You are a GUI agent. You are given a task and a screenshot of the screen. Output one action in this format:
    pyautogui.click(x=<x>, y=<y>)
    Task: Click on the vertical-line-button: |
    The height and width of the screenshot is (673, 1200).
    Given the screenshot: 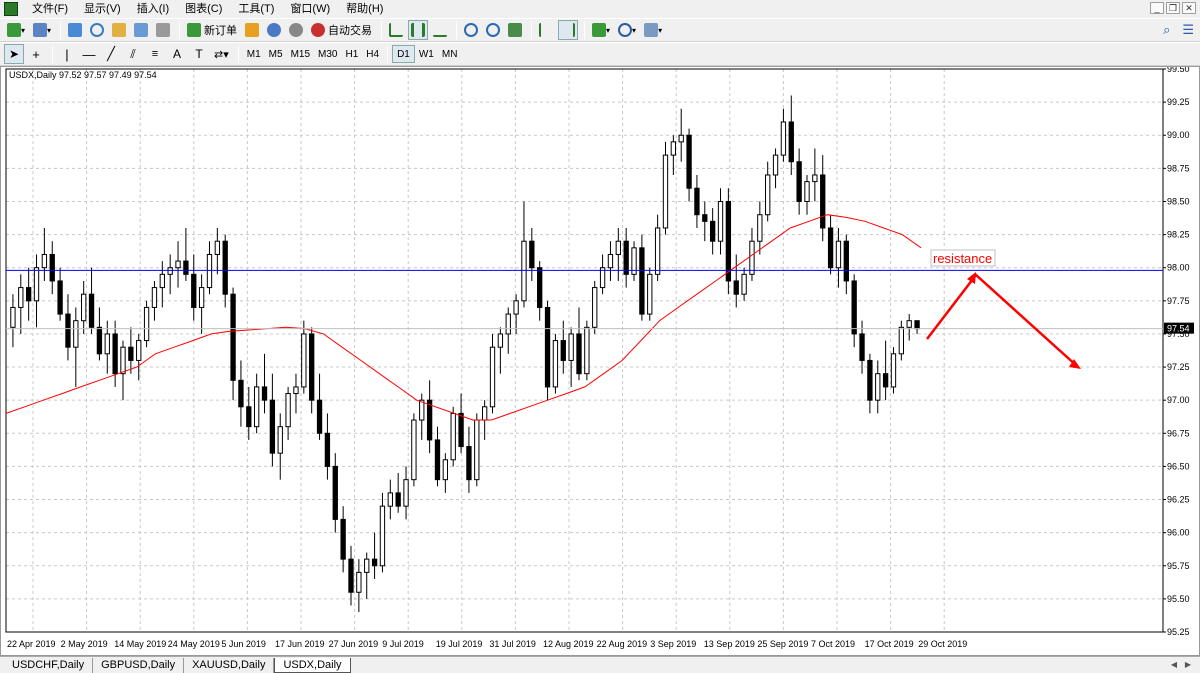 What is the action you would take?
    pyautogui.click(x=67, y=54)
    